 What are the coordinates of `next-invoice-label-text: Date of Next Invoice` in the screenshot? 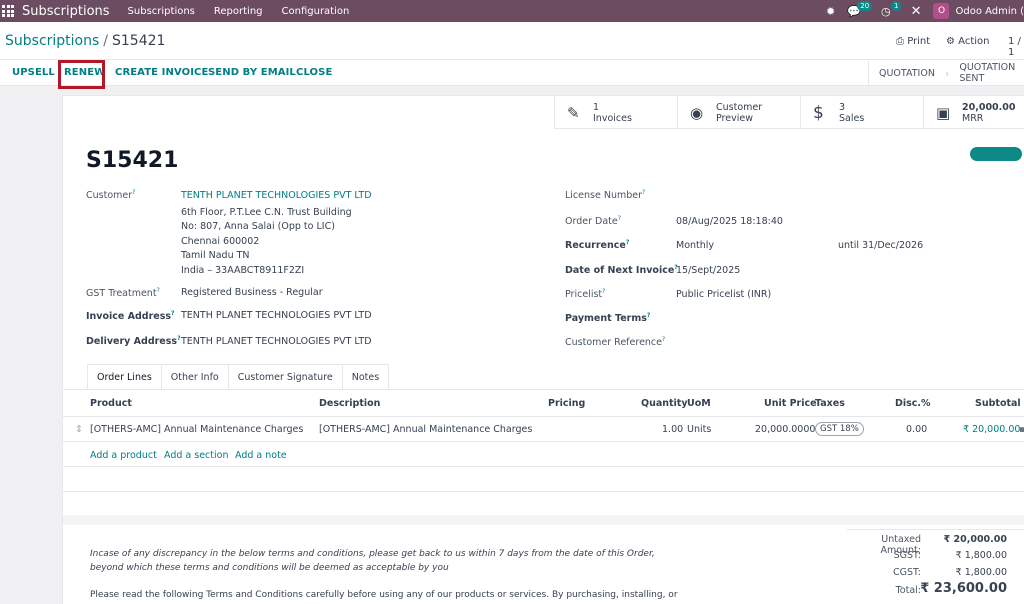 It's located at (620, 271).